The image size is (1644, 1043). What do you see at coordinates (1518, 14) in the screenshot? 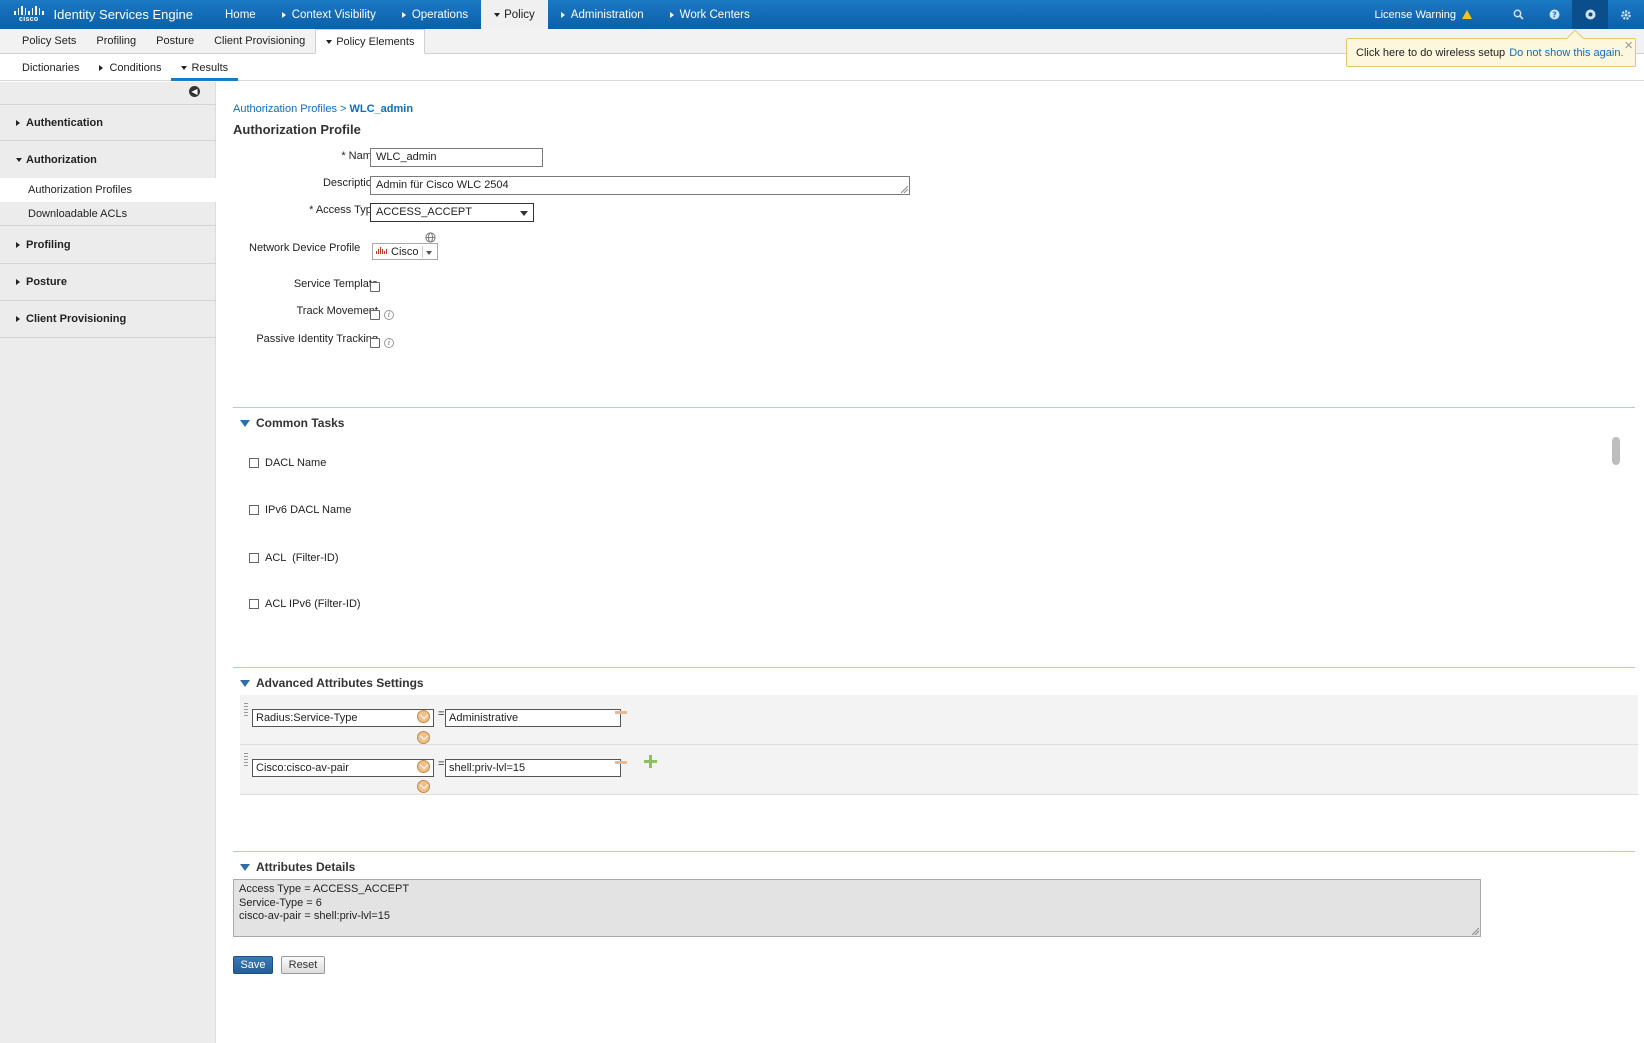
I see `search-button` at bounding box center [1518, 14].